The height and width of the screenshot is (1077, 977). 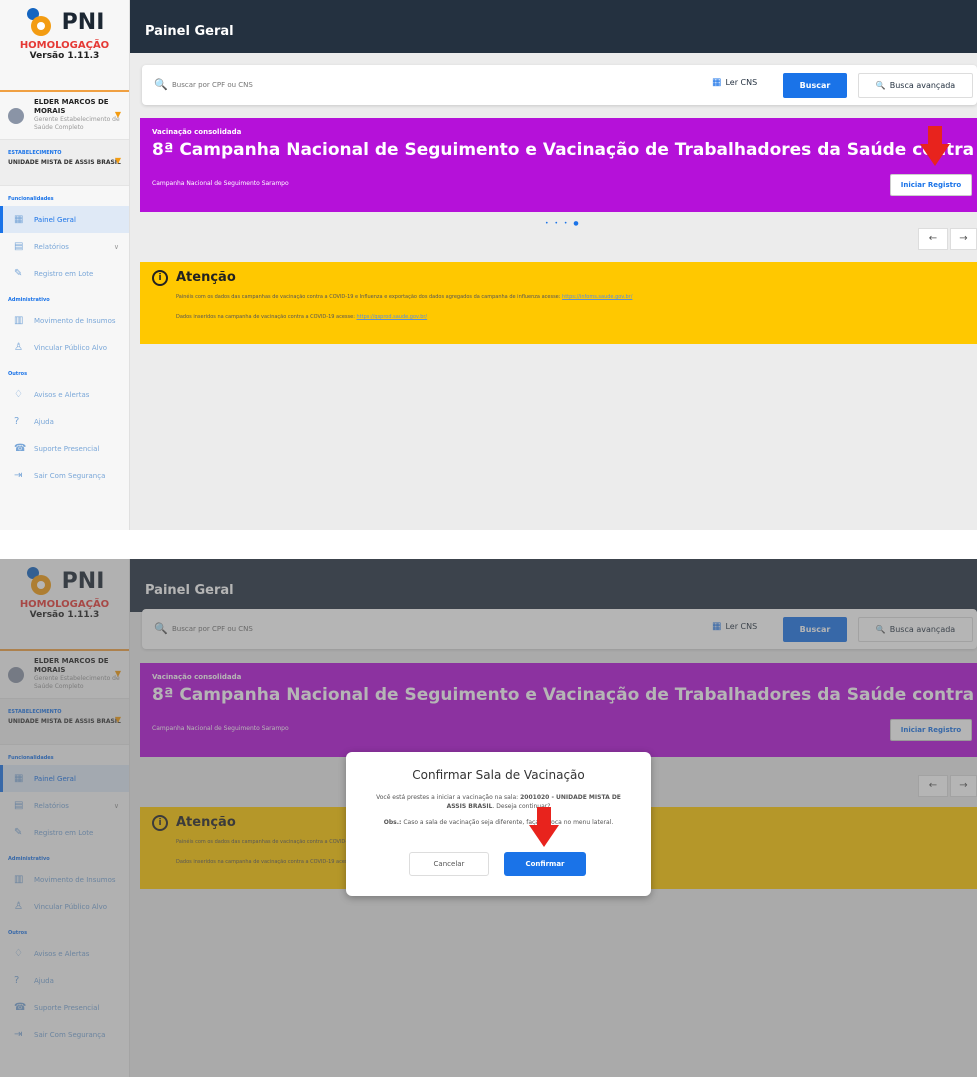 I want to click on sidebar-item-label: Avisos e Alertas, so click(x=62, y=394).